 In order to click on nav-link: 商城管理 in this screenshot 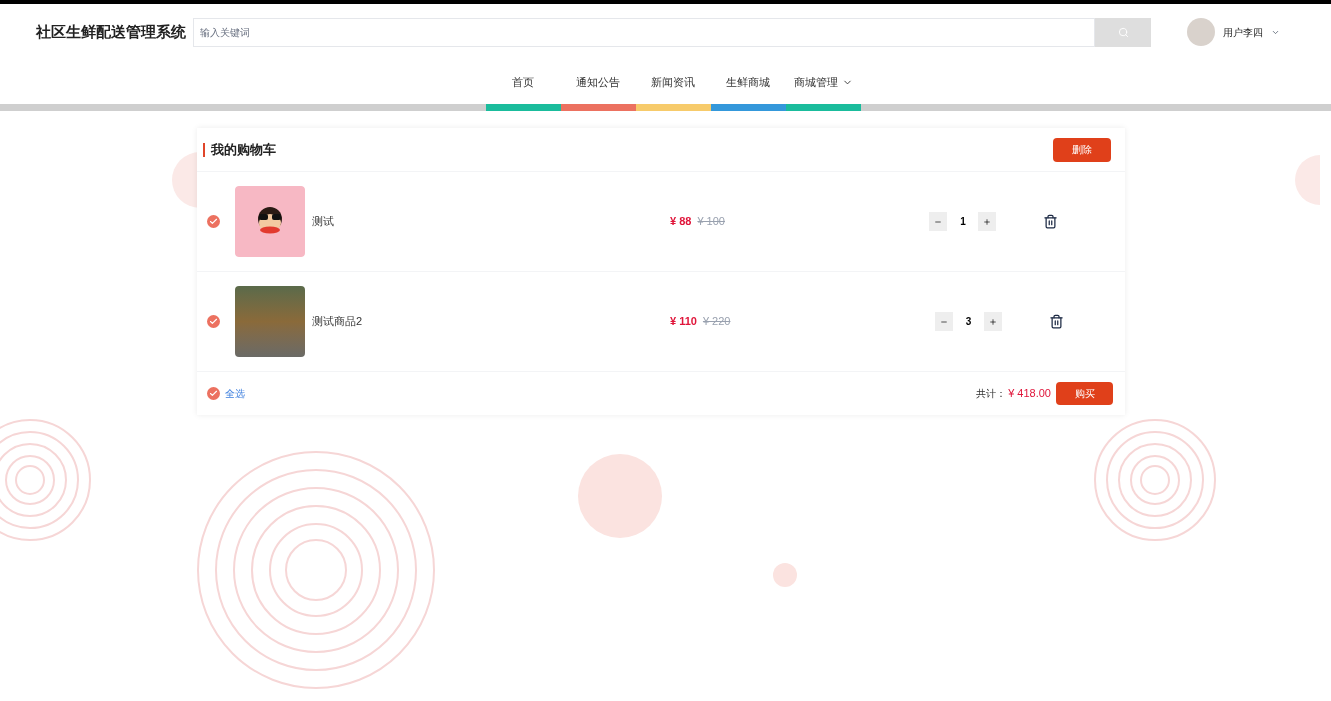, I will do `click(823, 82)`.